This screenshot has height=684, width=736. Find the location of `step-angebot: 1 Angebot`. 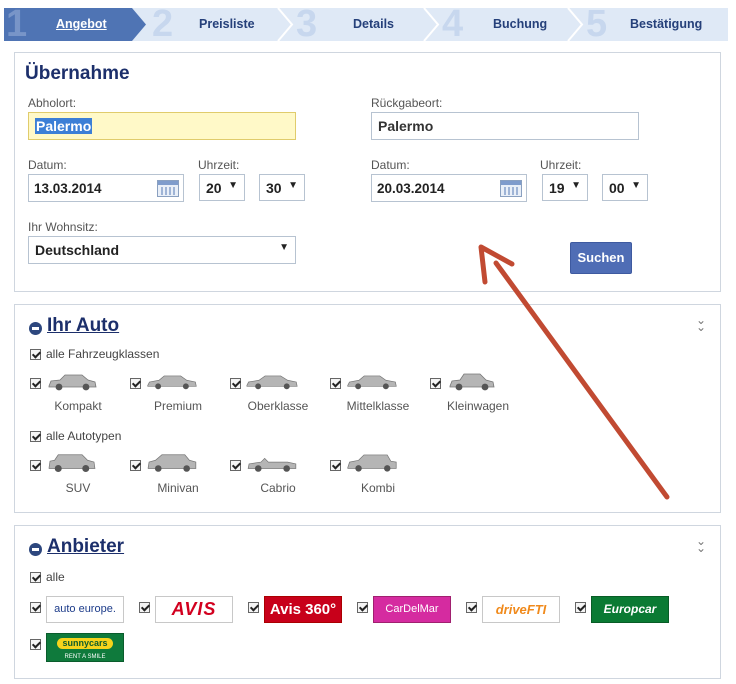

step-angebot: 1 Angebot is located at coordinates (68, 24).